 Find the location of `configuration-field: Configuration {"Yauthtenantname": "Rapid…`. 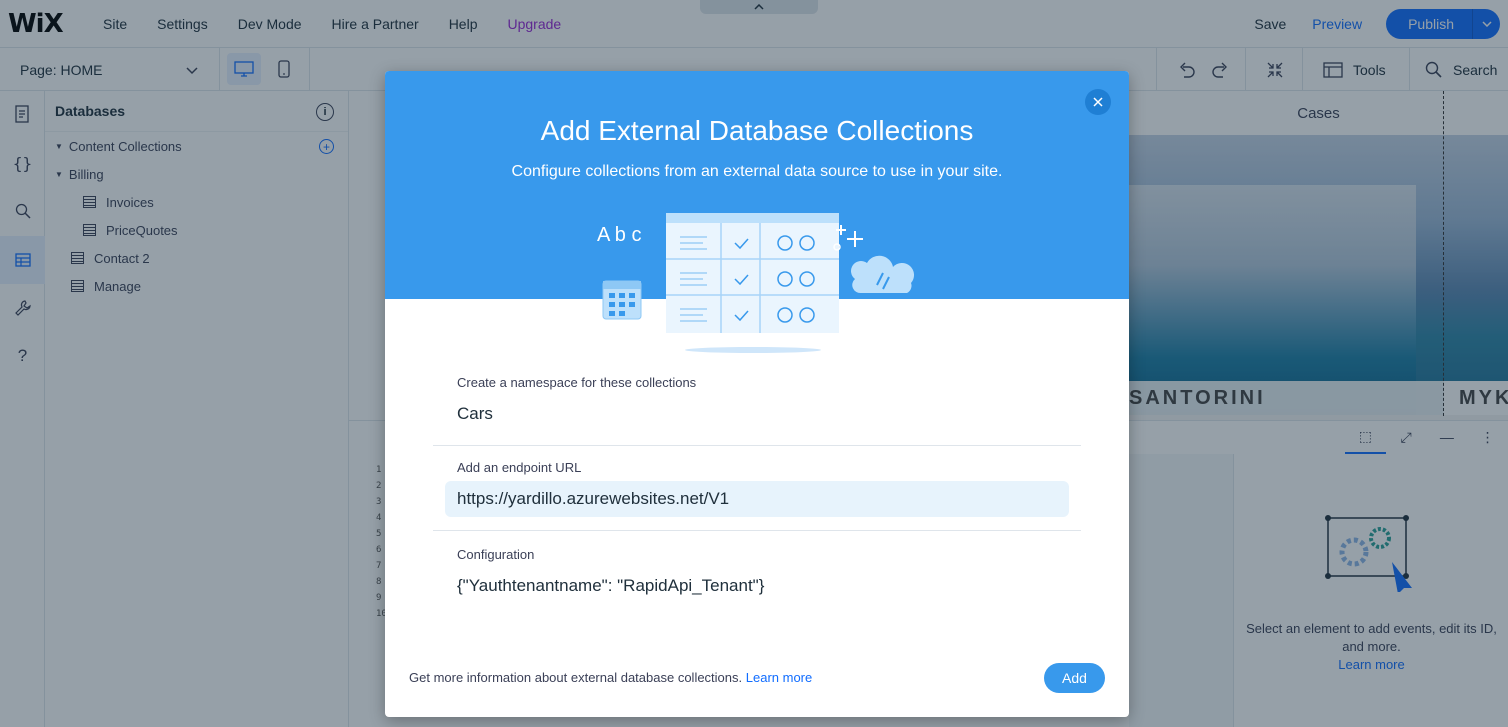

configuration-field: Configuration {"Yauthtenantname": "Rapid… is located at coordinates (757, 575).